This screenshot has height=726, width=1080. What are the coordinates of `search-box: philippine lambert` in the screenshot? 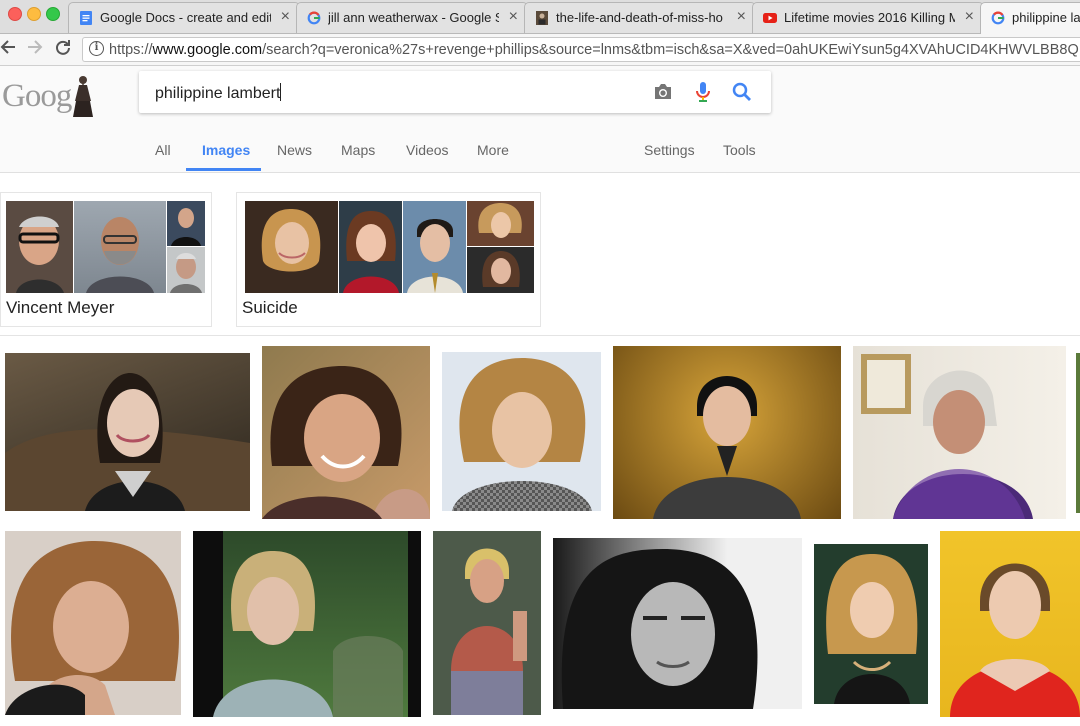 It's located at (455, 92).